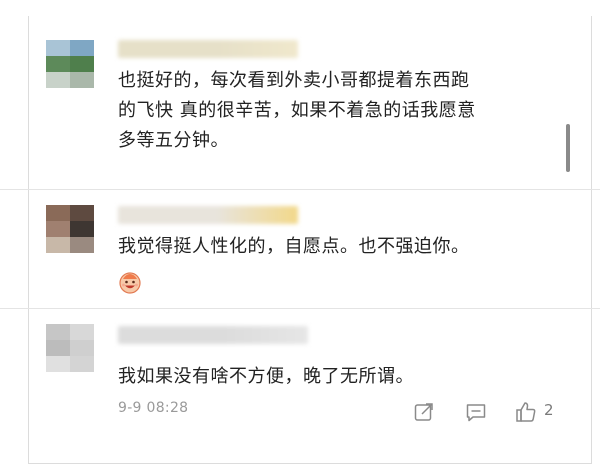  I want to click on share-icon, so click(424, 412).